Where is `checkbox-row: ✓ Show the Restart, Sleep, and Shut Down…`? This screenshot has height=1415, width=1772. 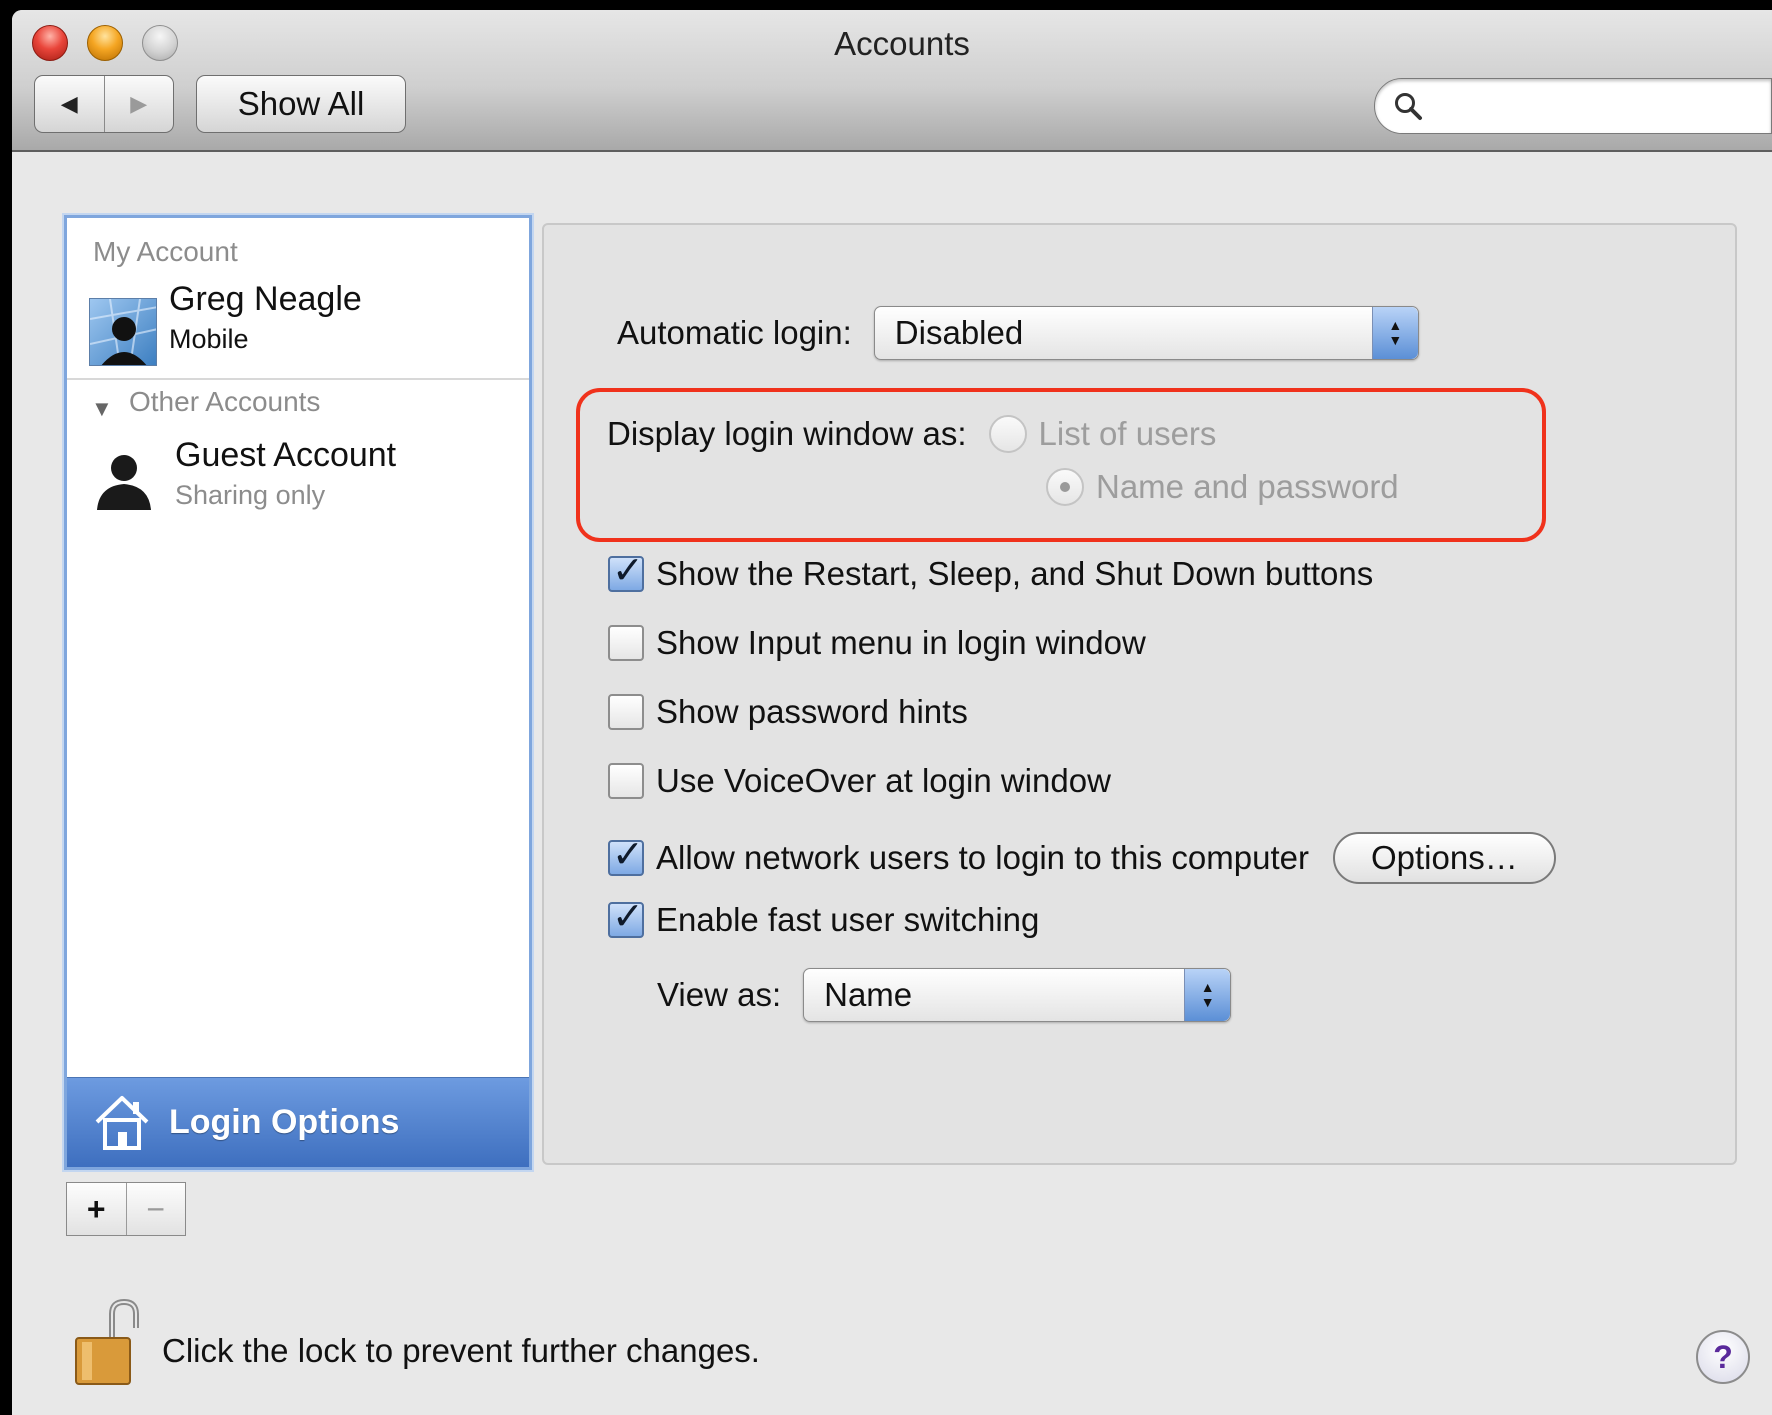 checkbox-row: ✓ Show the Restart, Sleep, and Shut Down… is located at coordinates (991, 571).